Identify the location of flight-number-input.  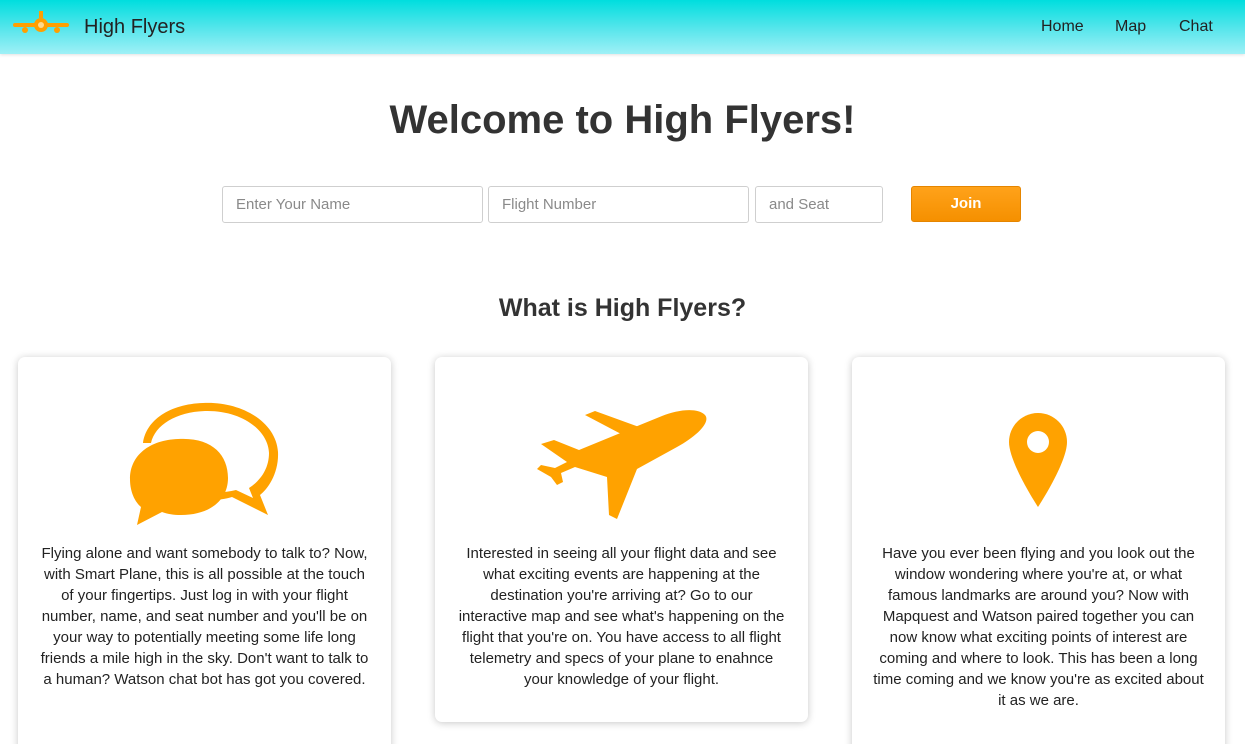
(618, 204).